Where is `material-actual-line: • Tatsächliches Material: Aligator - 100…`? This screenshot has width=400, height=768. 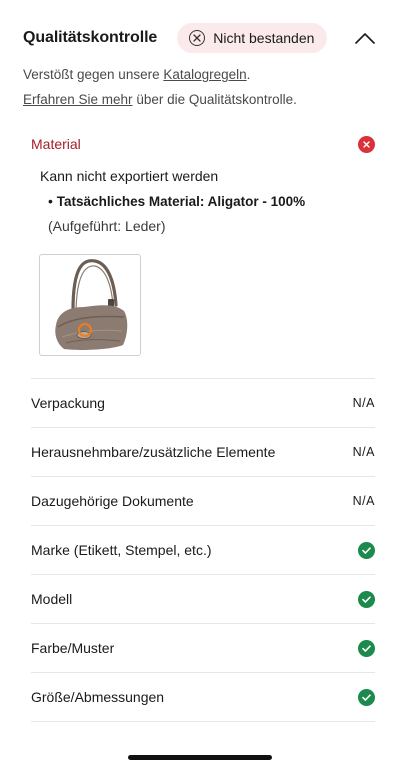
material-actual-line: • Tatsächliches Material: Aligator - 100… is located at coordinates (207, 201).